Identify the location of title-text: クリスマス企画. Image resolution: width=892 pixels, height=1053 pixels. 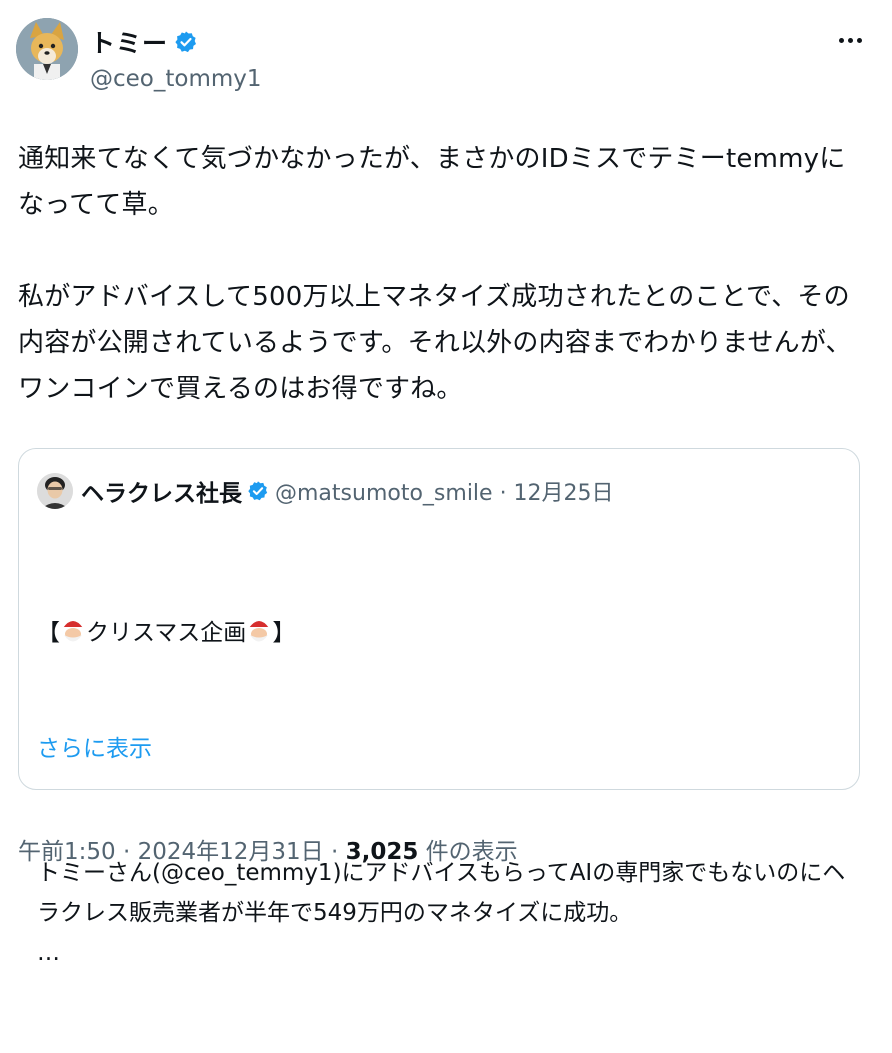
(166, 633).